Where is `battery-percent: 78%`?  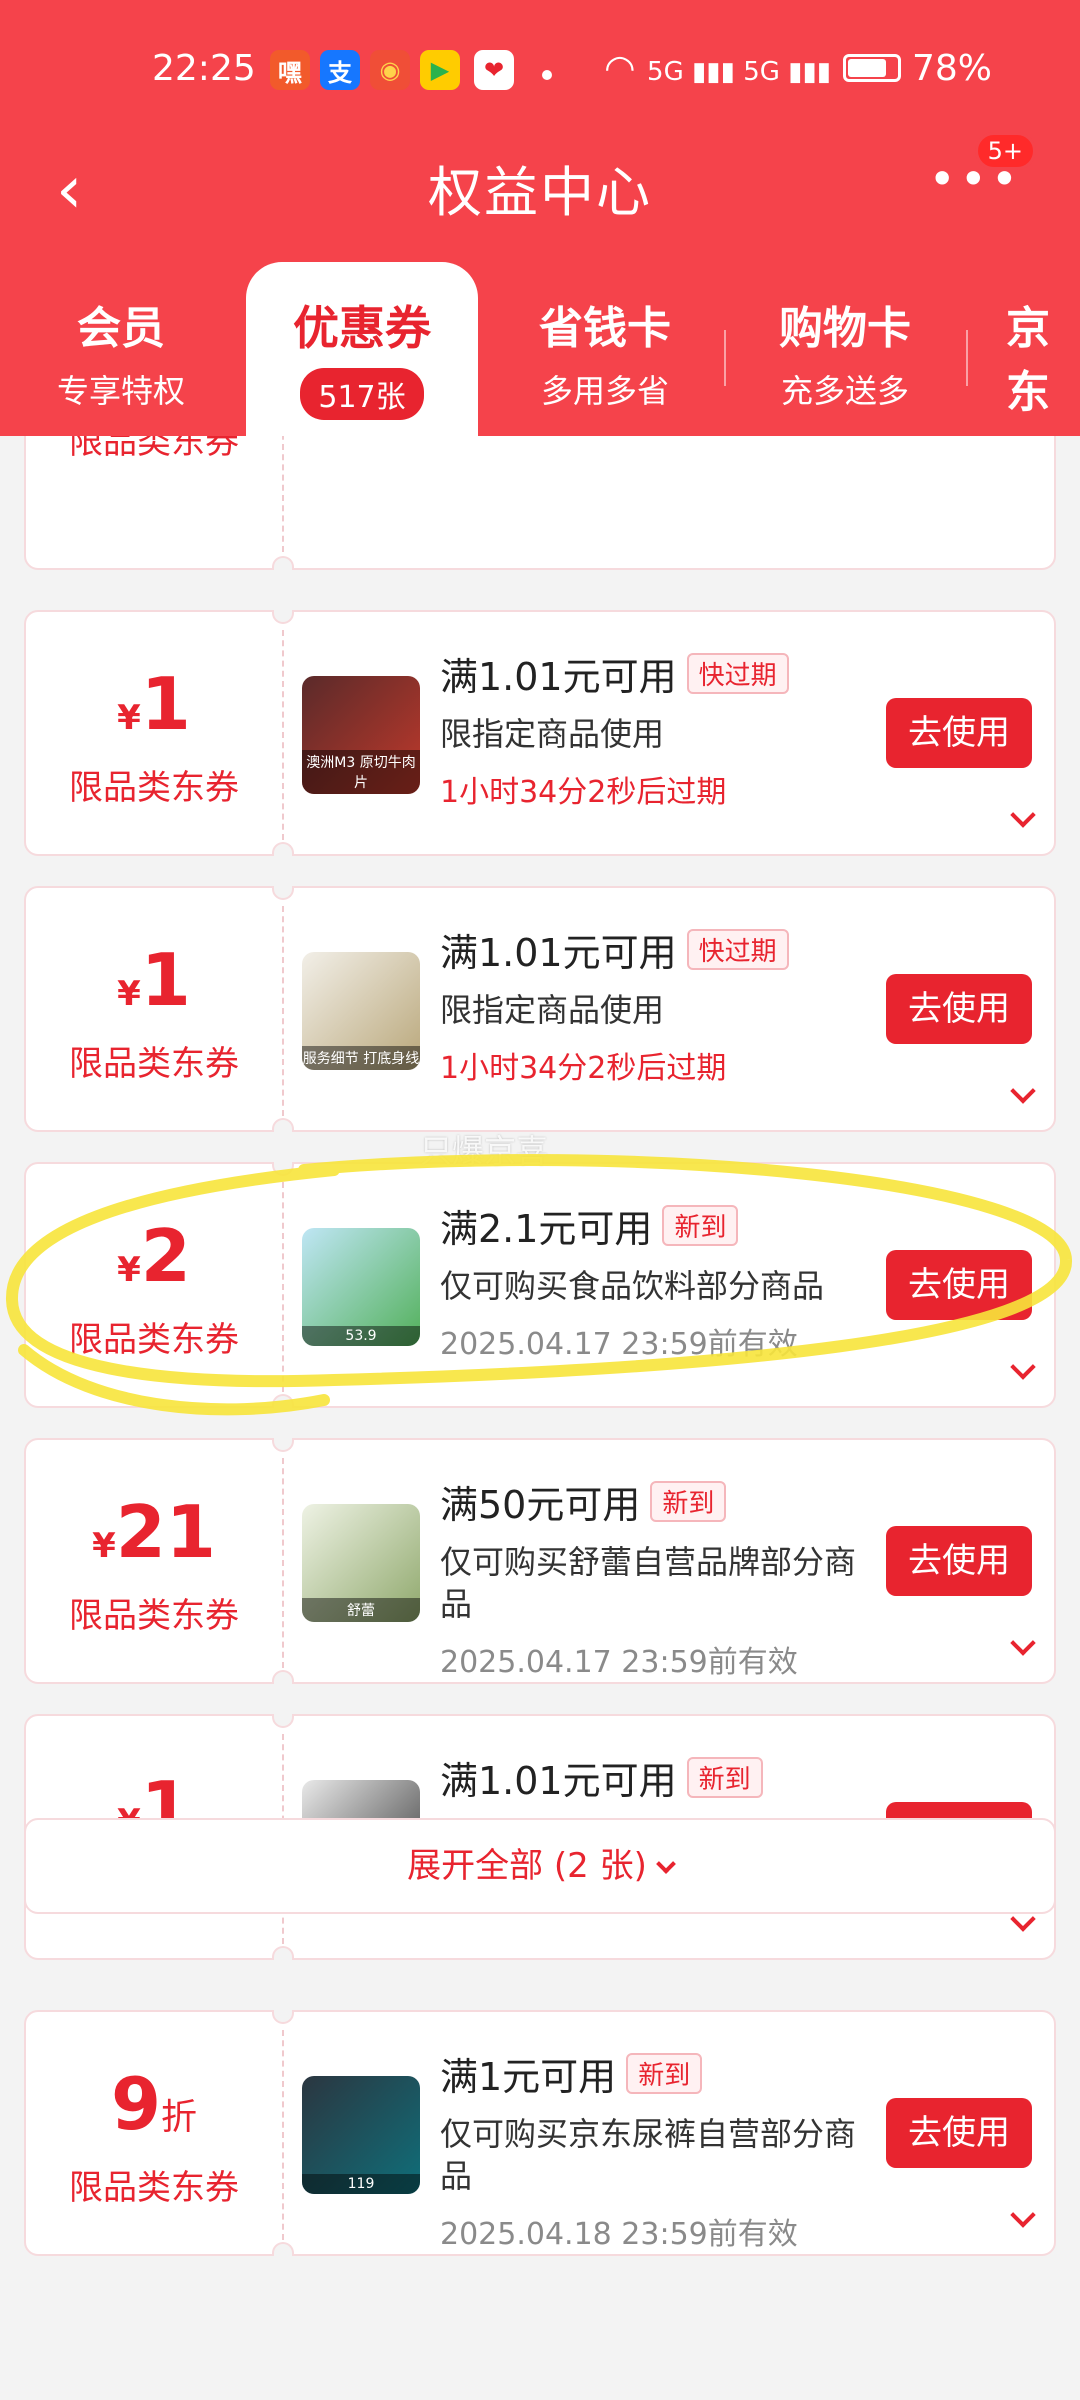 battery-percent: 78% is located at coordinates (951, 68).